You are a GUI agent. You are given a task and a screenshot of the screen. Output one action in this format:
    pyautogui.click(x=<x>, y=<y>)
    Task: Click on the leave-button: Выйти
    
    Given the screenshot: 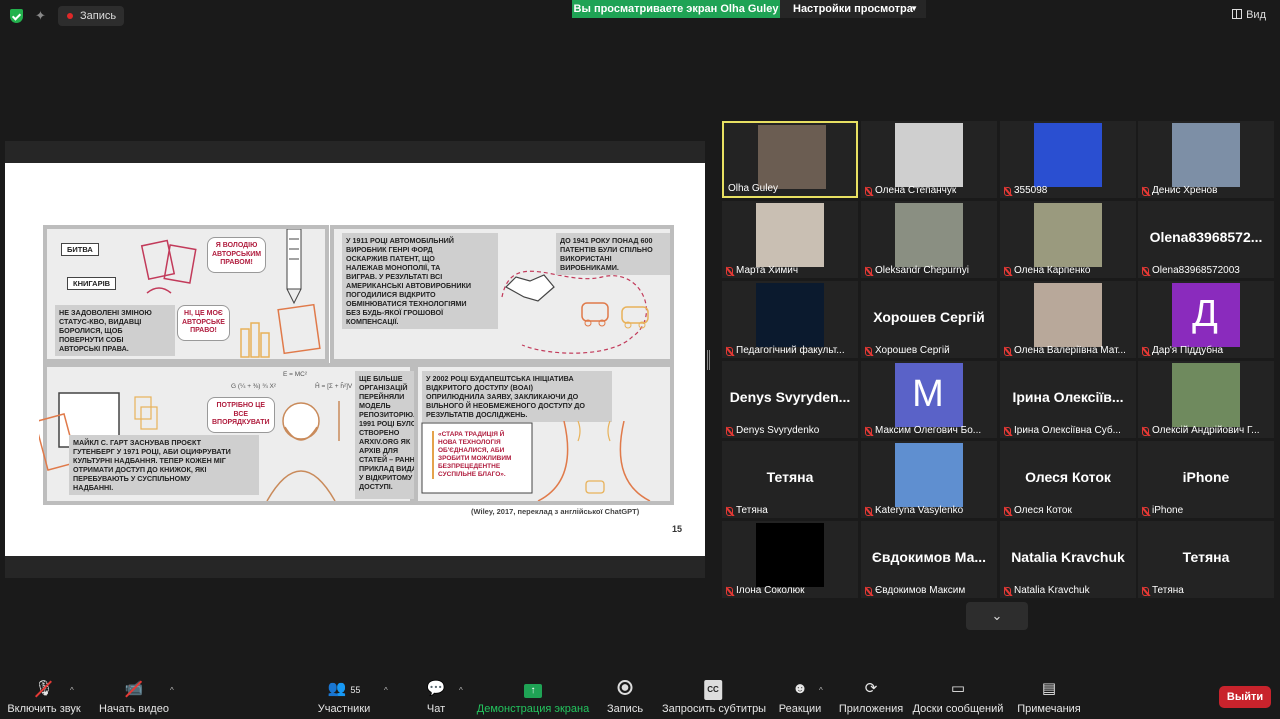 What is the action you would take?
    pyautogui.click(x=1245, y=697)
    